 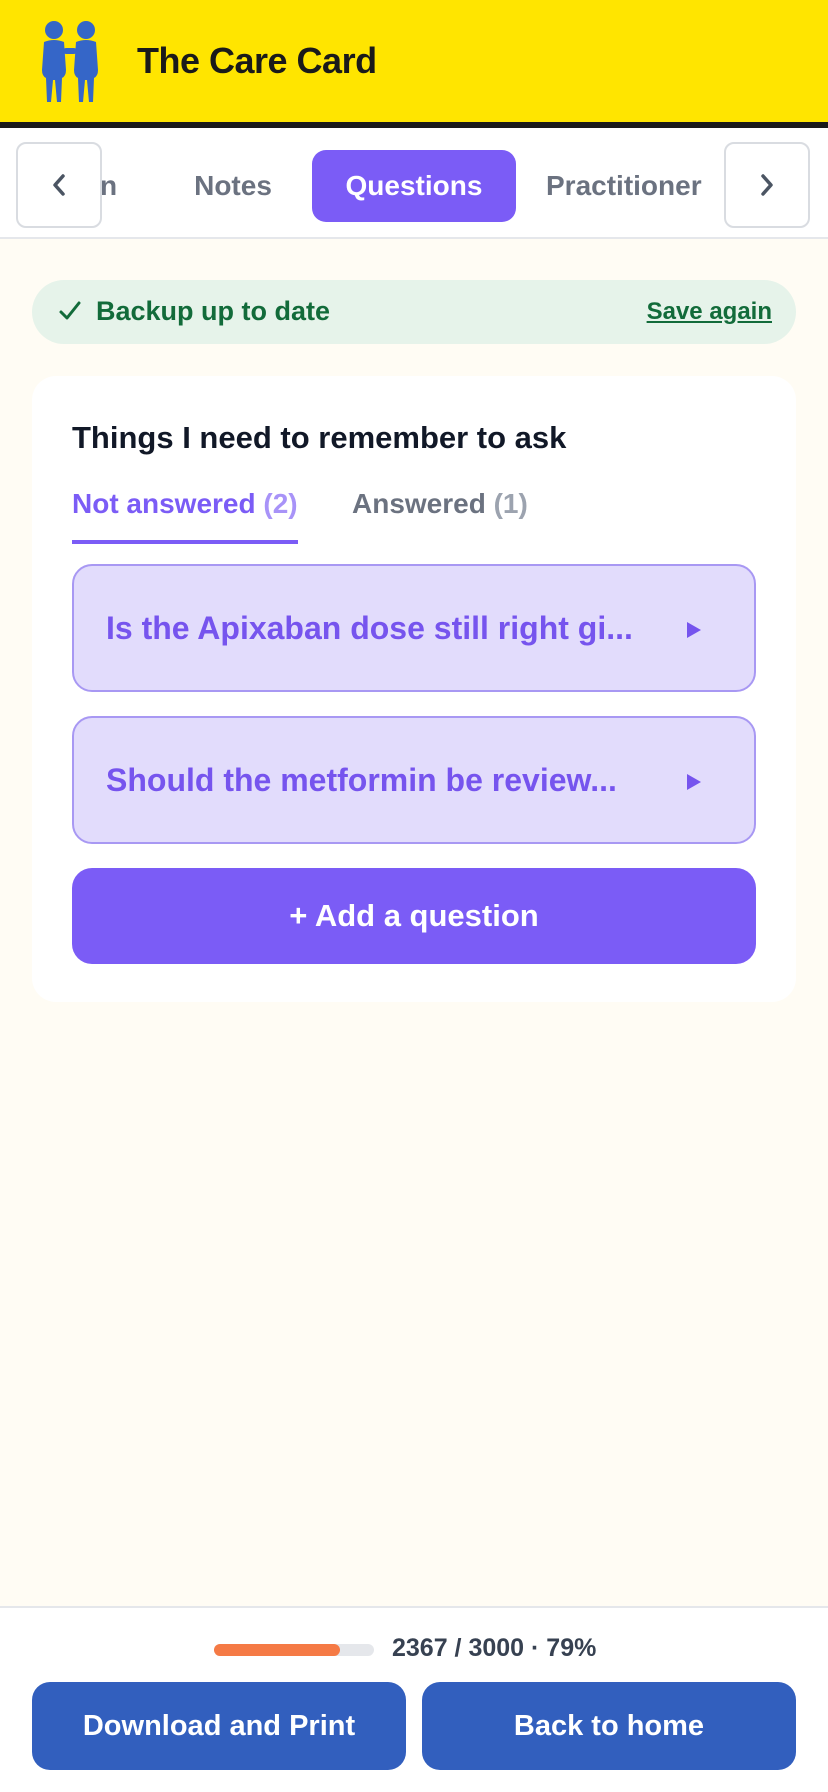 I want to click on check-icon, so click(x=70, y=310).